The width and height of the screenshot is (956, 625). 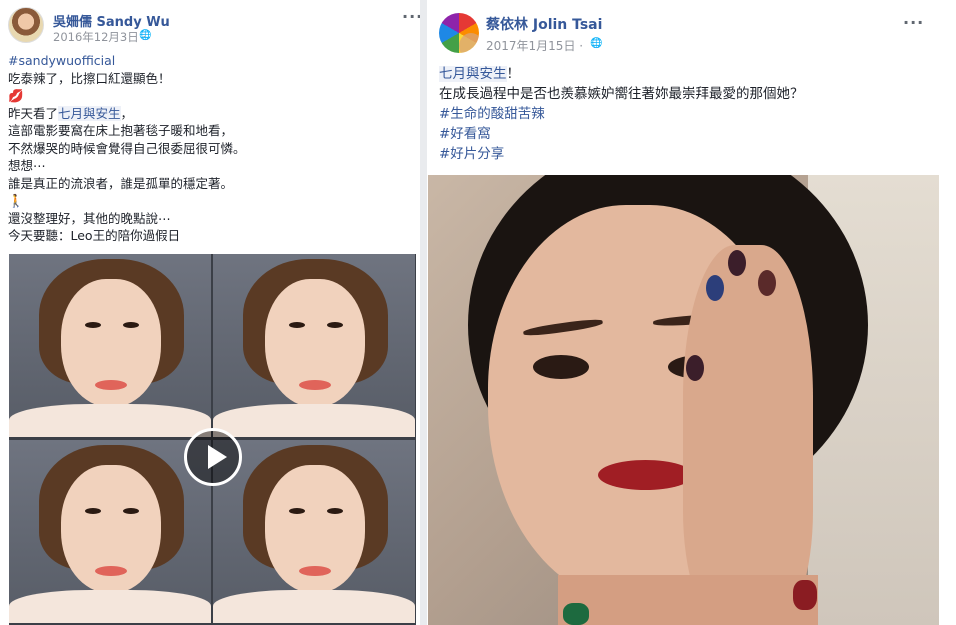 I want to click on text-line: 誰是真正的流浪者，誰是孤單的穩定著。, so click(x=121, y=183).